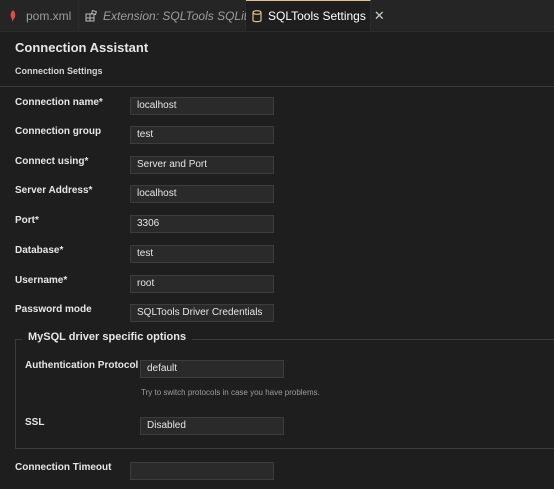 This screenshot has height=489, width=554. Describe the element at coordinates (202, 224) in the screenshot. I see `port-input: 3306` at that location.